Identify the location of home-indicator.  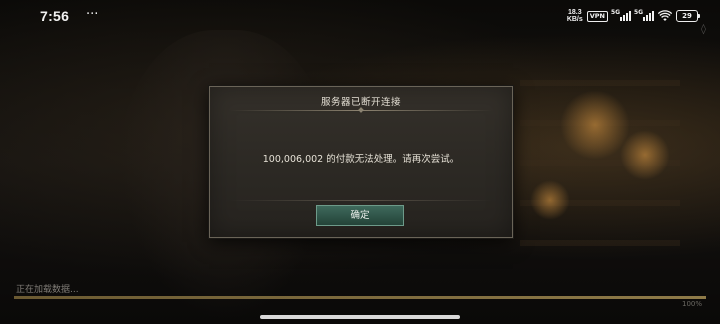
(360, 317).